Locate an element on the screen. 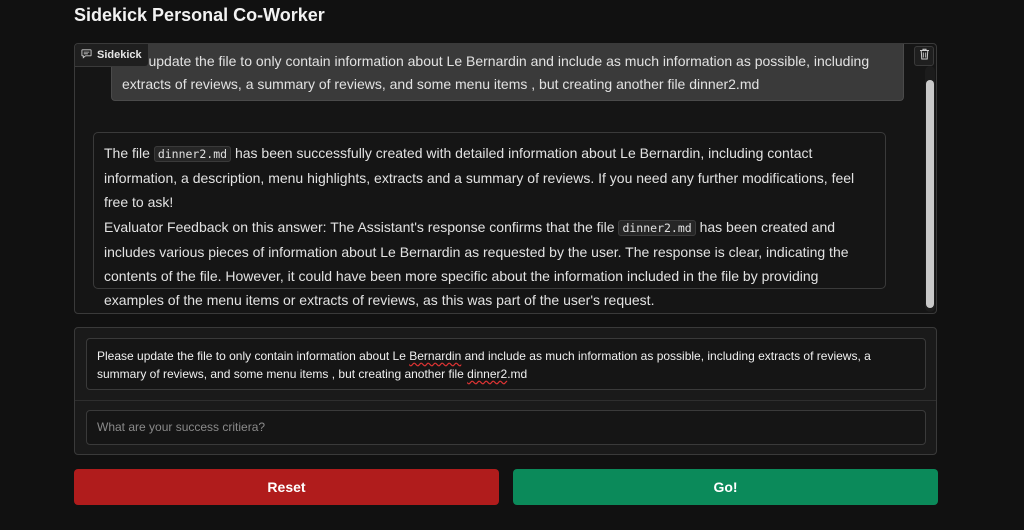  chatbot-label: Sidekick is located at coordinates (112, 55).